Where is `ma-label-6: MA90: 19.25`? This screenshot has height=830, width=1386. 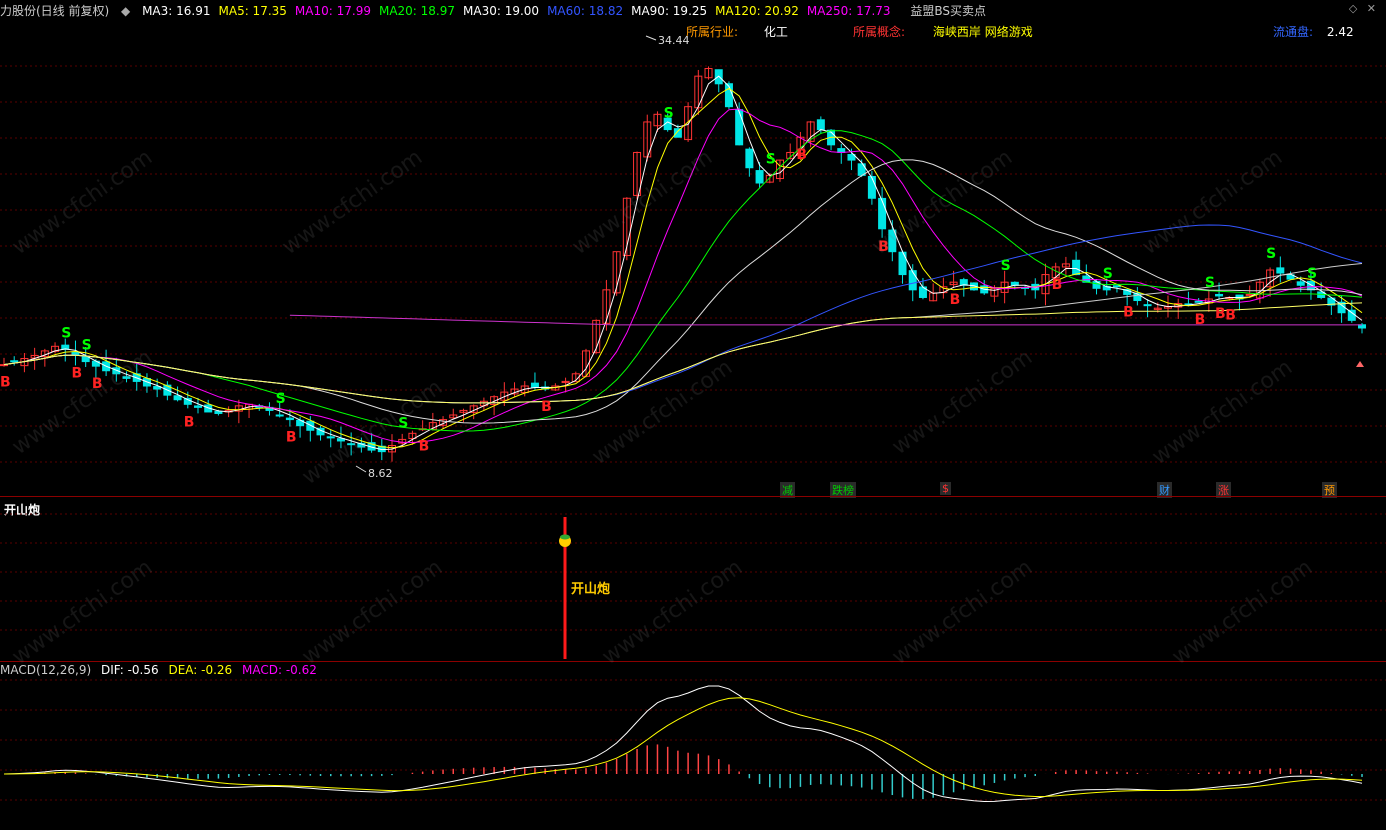
ma-label-6: MA90: 19.25 is located at coordinates (669, 11).